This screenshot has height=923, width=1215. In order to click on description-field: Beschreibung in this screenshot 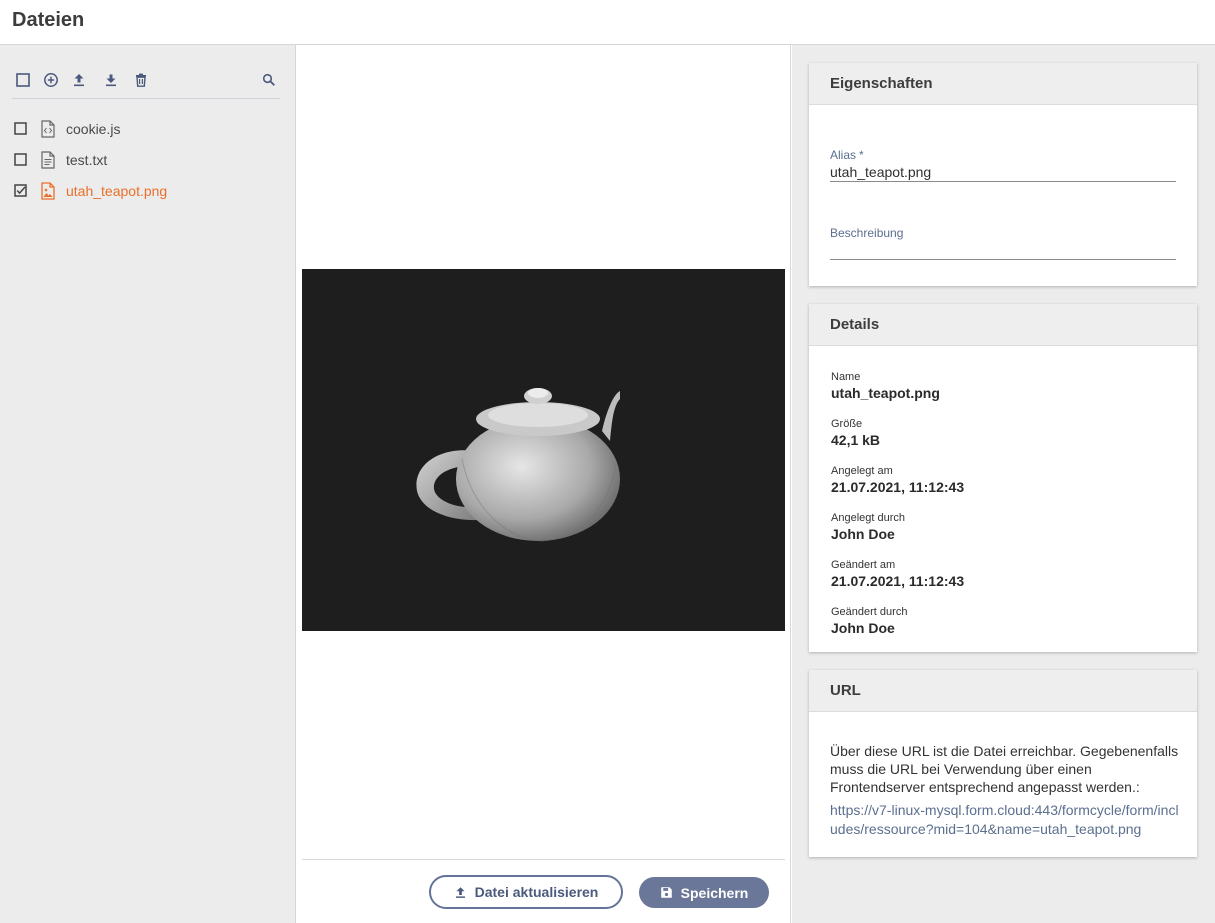, I will do `click(1003, 243)`.